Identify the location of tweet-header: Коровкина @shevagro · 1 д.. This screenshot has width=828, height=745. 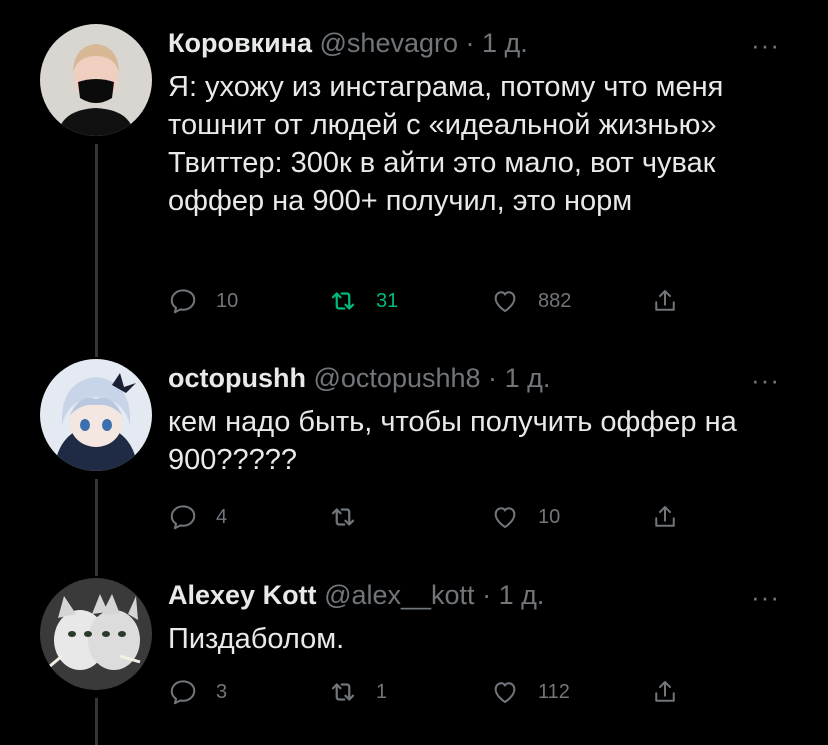
(348, 43).